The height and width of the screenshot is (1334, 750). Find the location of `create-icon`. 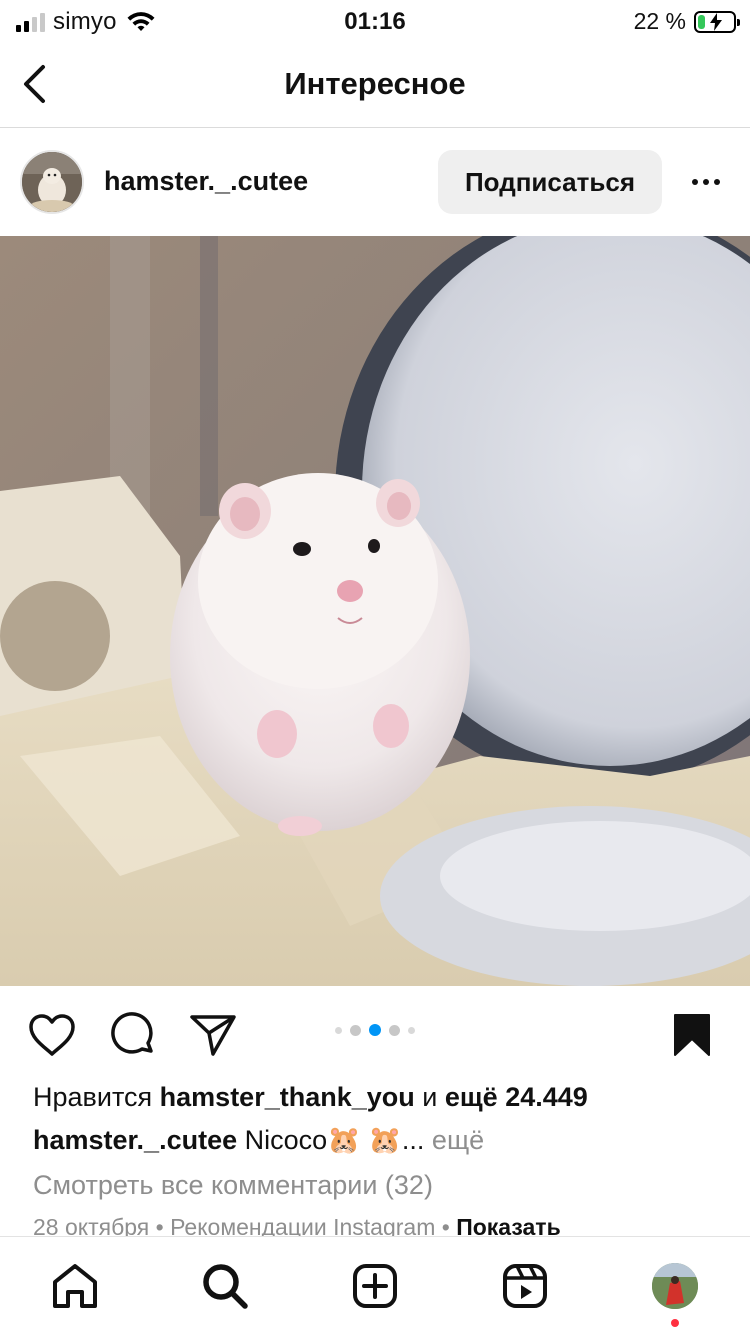

create-icon is located at coordinates (375, 1286).